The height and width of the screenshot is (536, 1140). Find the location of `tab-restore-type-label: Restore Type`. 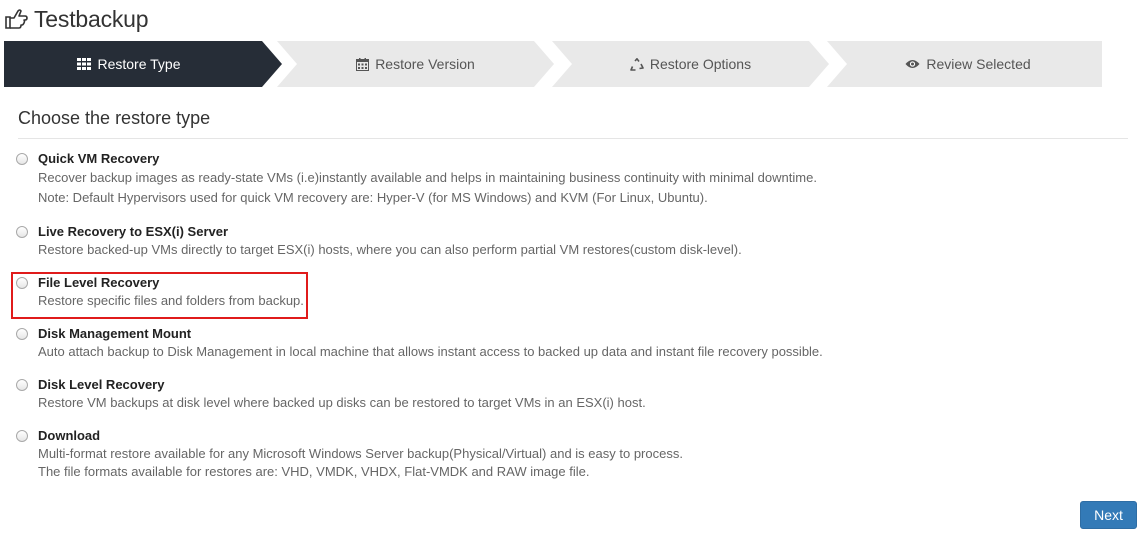

tab-restore-type-label: Restore Type is located at coordinates (139, 64).